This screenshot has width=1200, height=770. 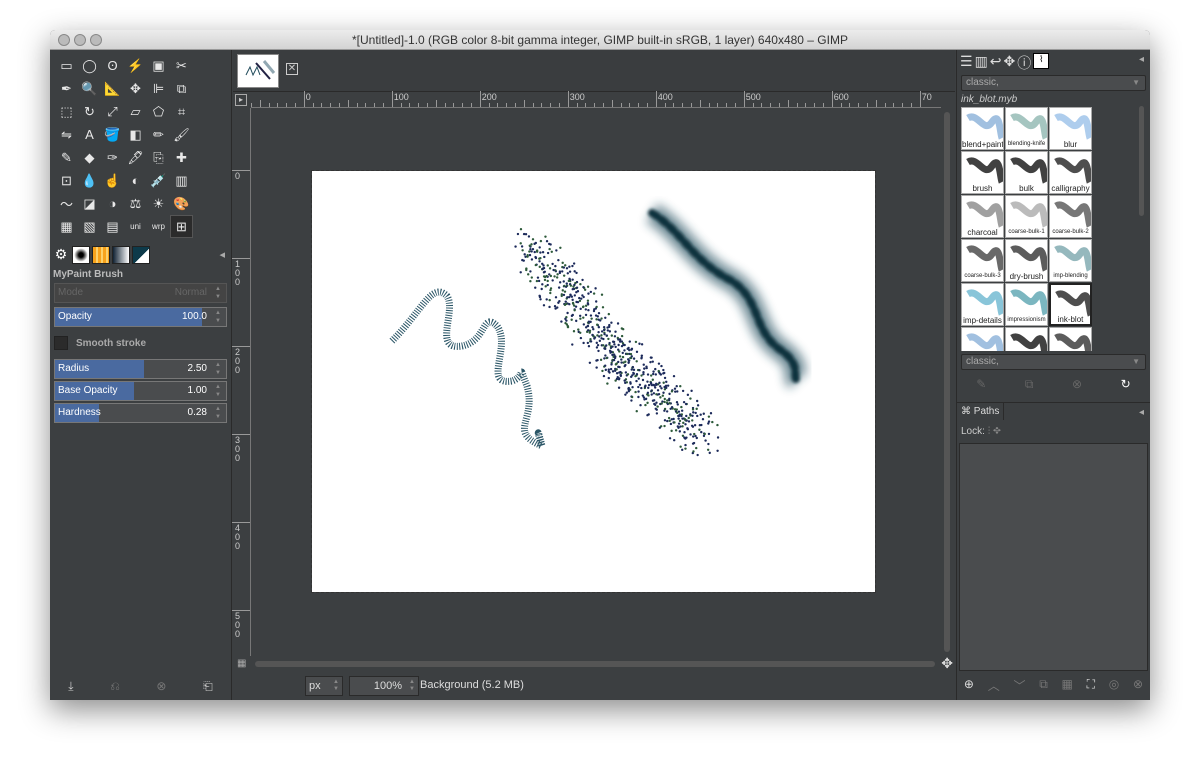 What do you see at coordinates (66, 180) in the screenshot?
I see `tool-perspective-clone-icon: ⊡` at bounding box center [66, 180].